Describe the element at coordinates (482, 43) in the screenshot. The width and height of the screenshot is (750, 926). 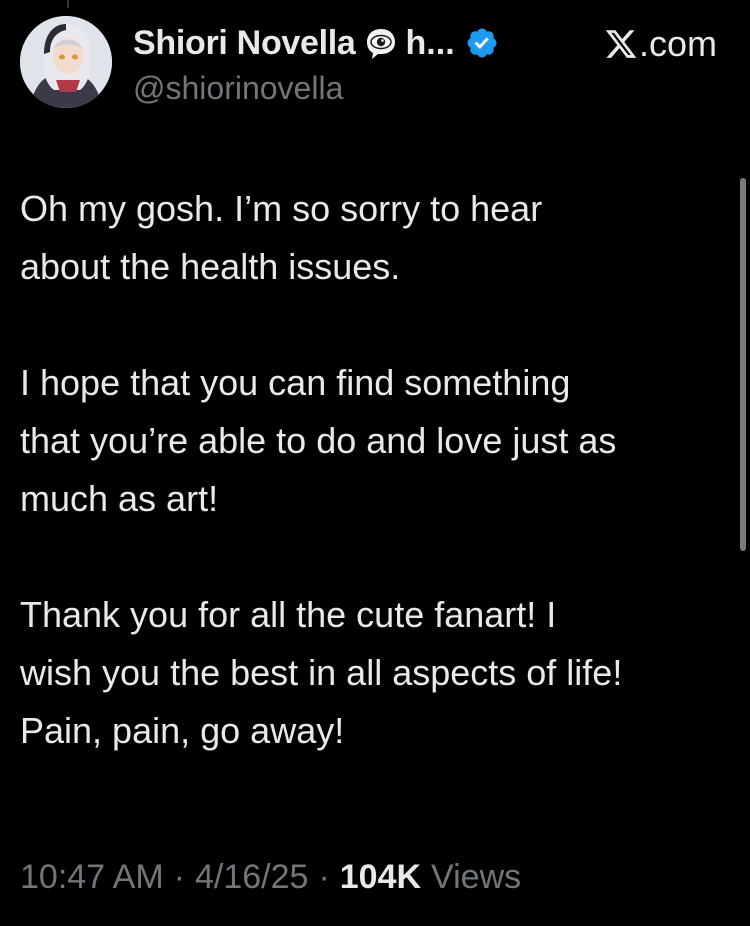
I see `verified-badge-icon` at that location.